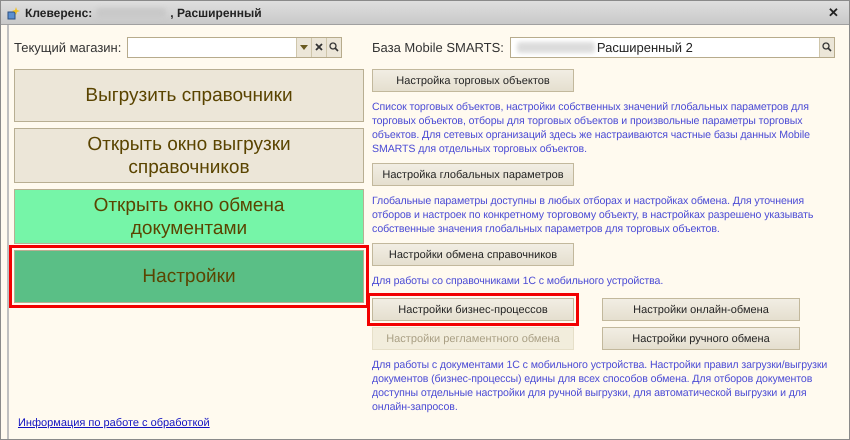 The width and height of the screenshot is (850, 440). What do you see at coordinates (58, 13) in the screenshot?
I see `window-title: Клеверенс:` at bounding box center [58, 13].